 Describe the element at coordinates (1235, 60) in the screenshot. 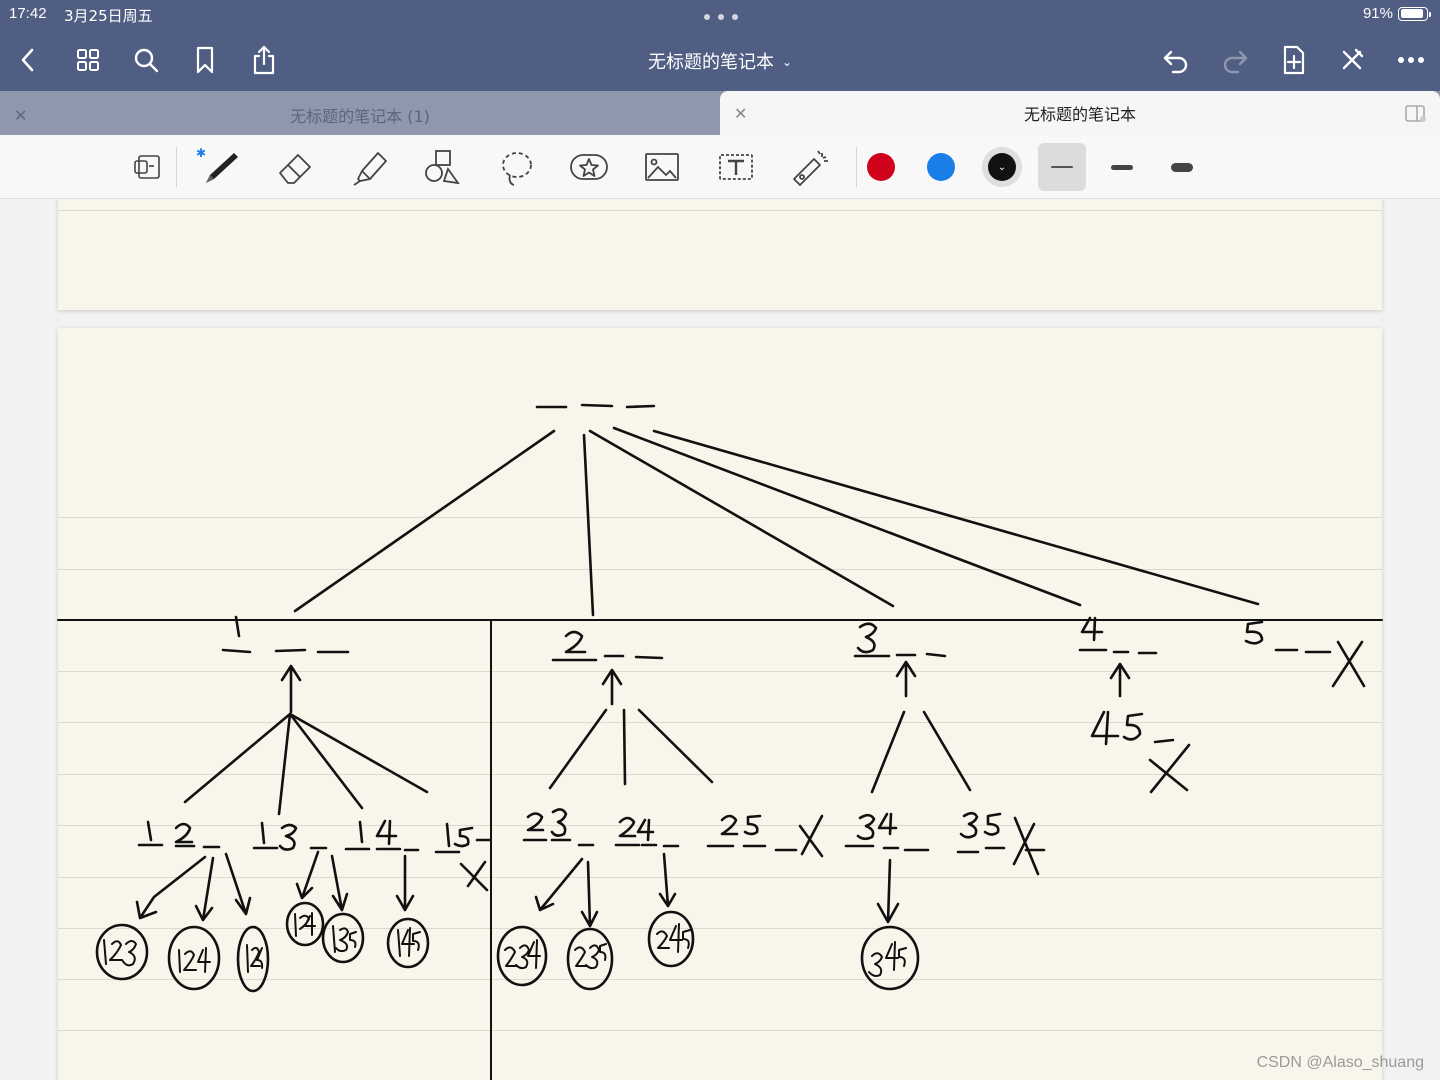

I see `redo-icon` at that location.